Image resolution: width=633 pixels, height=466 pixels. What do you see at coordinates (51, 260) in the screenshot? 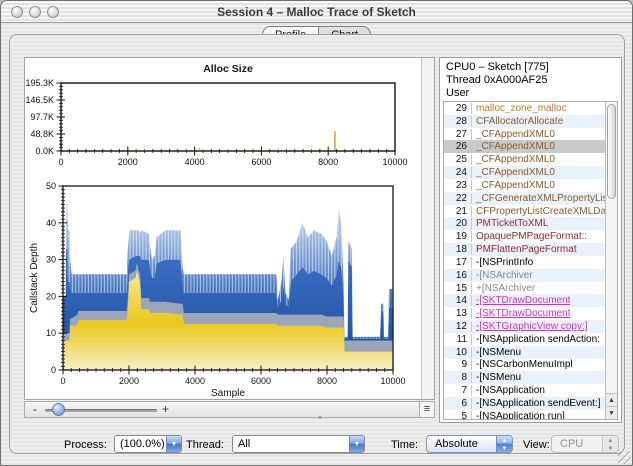
I see `svg-text: 30` at bounding box center [51, 260].